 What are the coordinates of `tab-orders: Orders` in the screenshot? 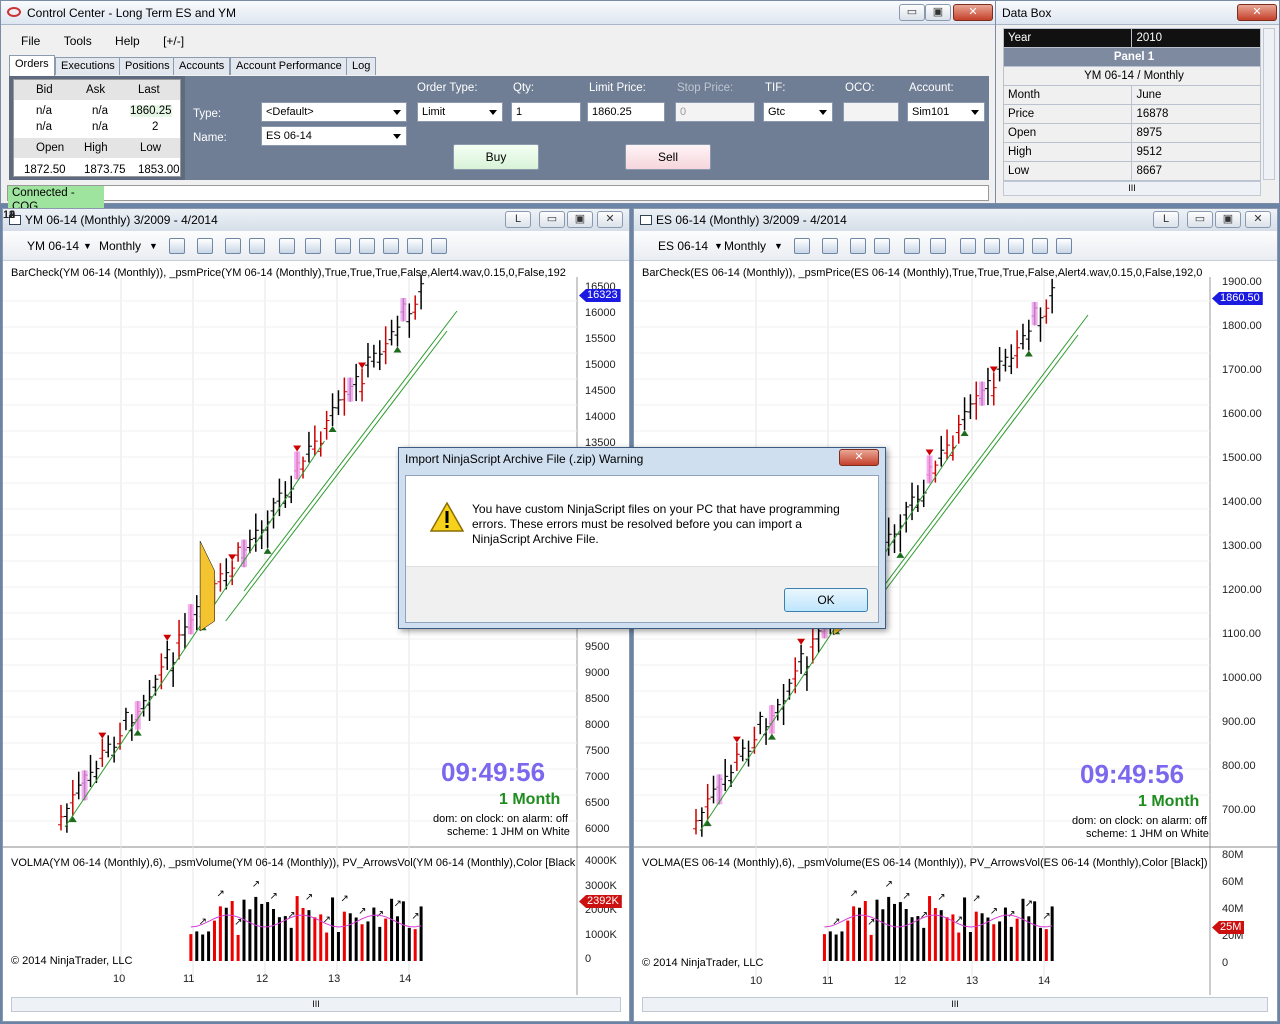 It's located at (32, 65).